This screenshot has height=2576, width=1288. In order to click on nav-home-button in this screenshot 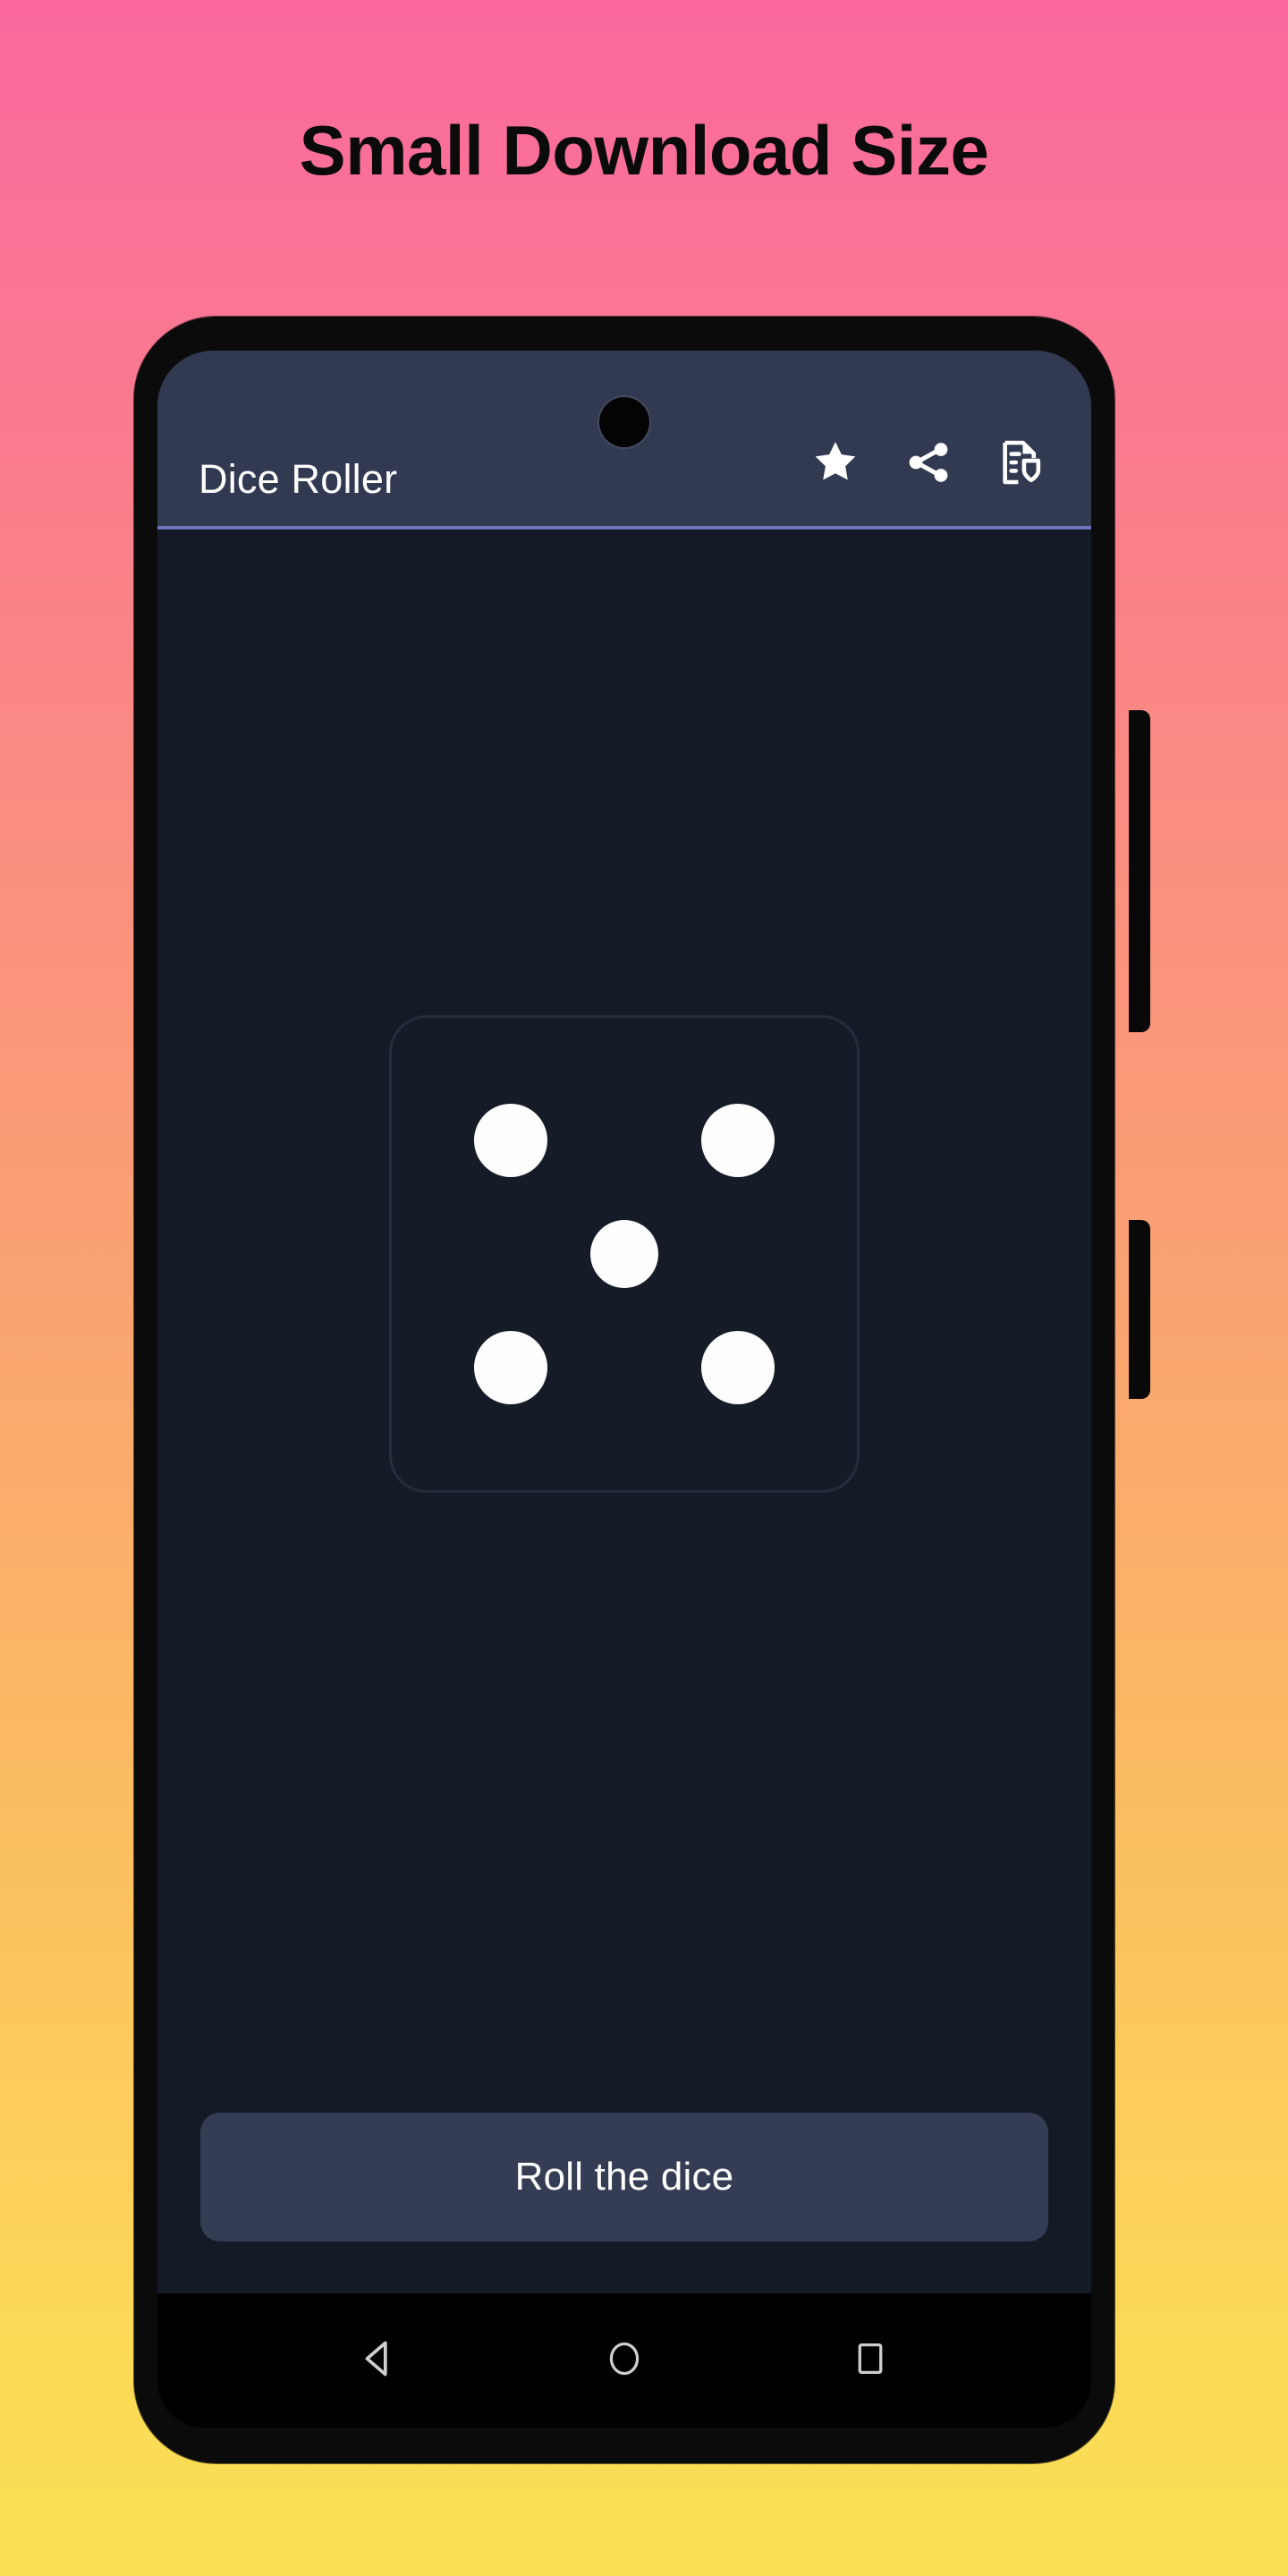, I will do `click(624, 2360)`.